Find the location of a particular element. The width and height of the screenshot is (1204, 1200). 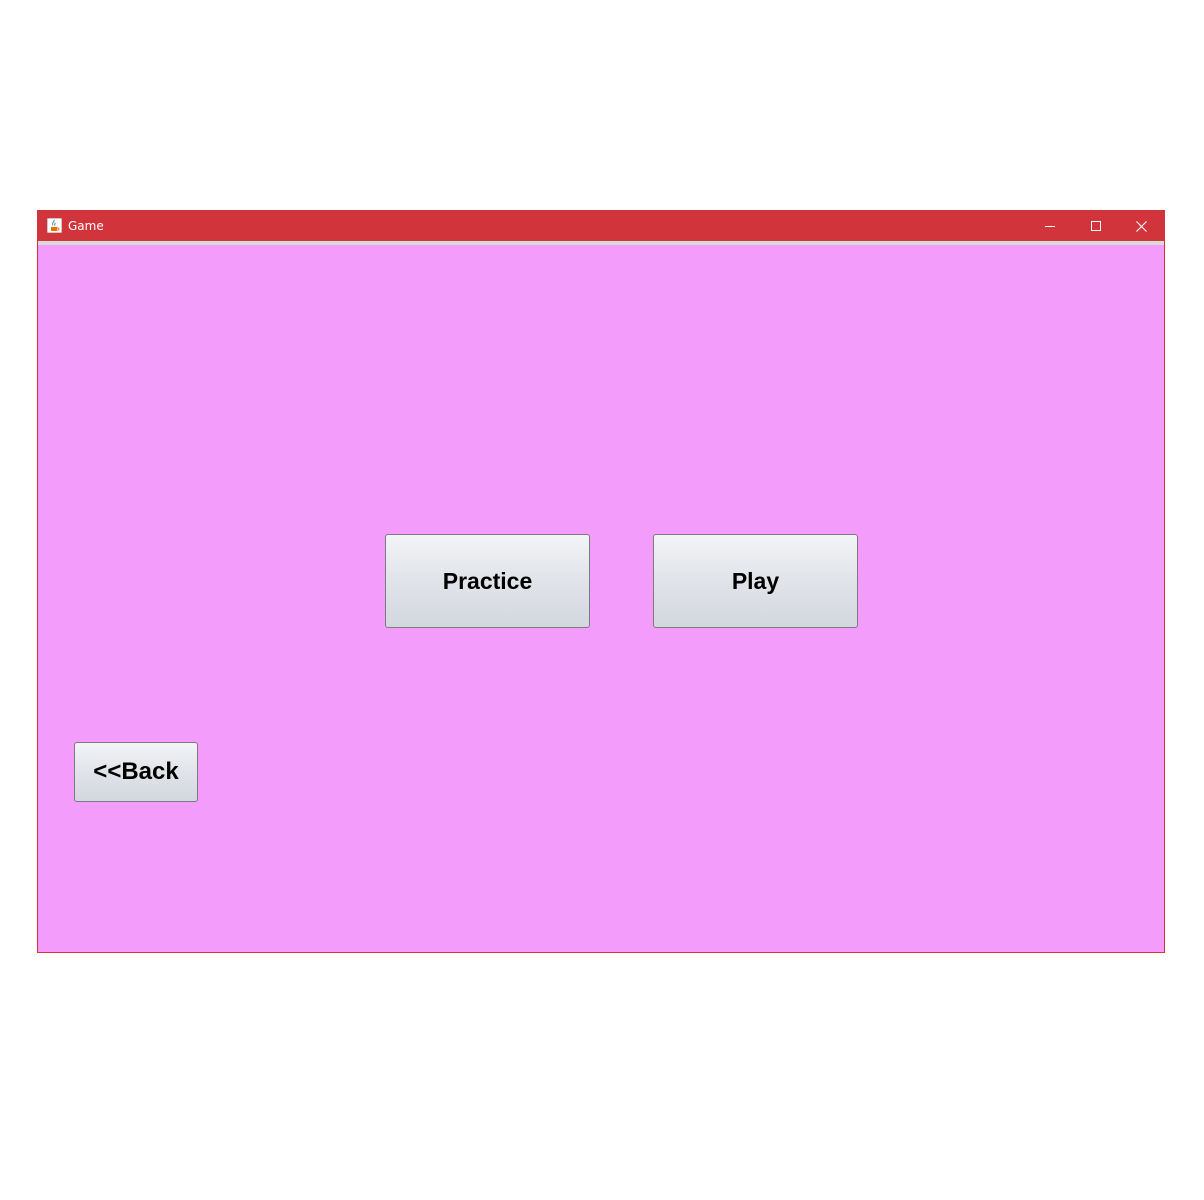

maximize-button is located at coordinates (1096, 226).